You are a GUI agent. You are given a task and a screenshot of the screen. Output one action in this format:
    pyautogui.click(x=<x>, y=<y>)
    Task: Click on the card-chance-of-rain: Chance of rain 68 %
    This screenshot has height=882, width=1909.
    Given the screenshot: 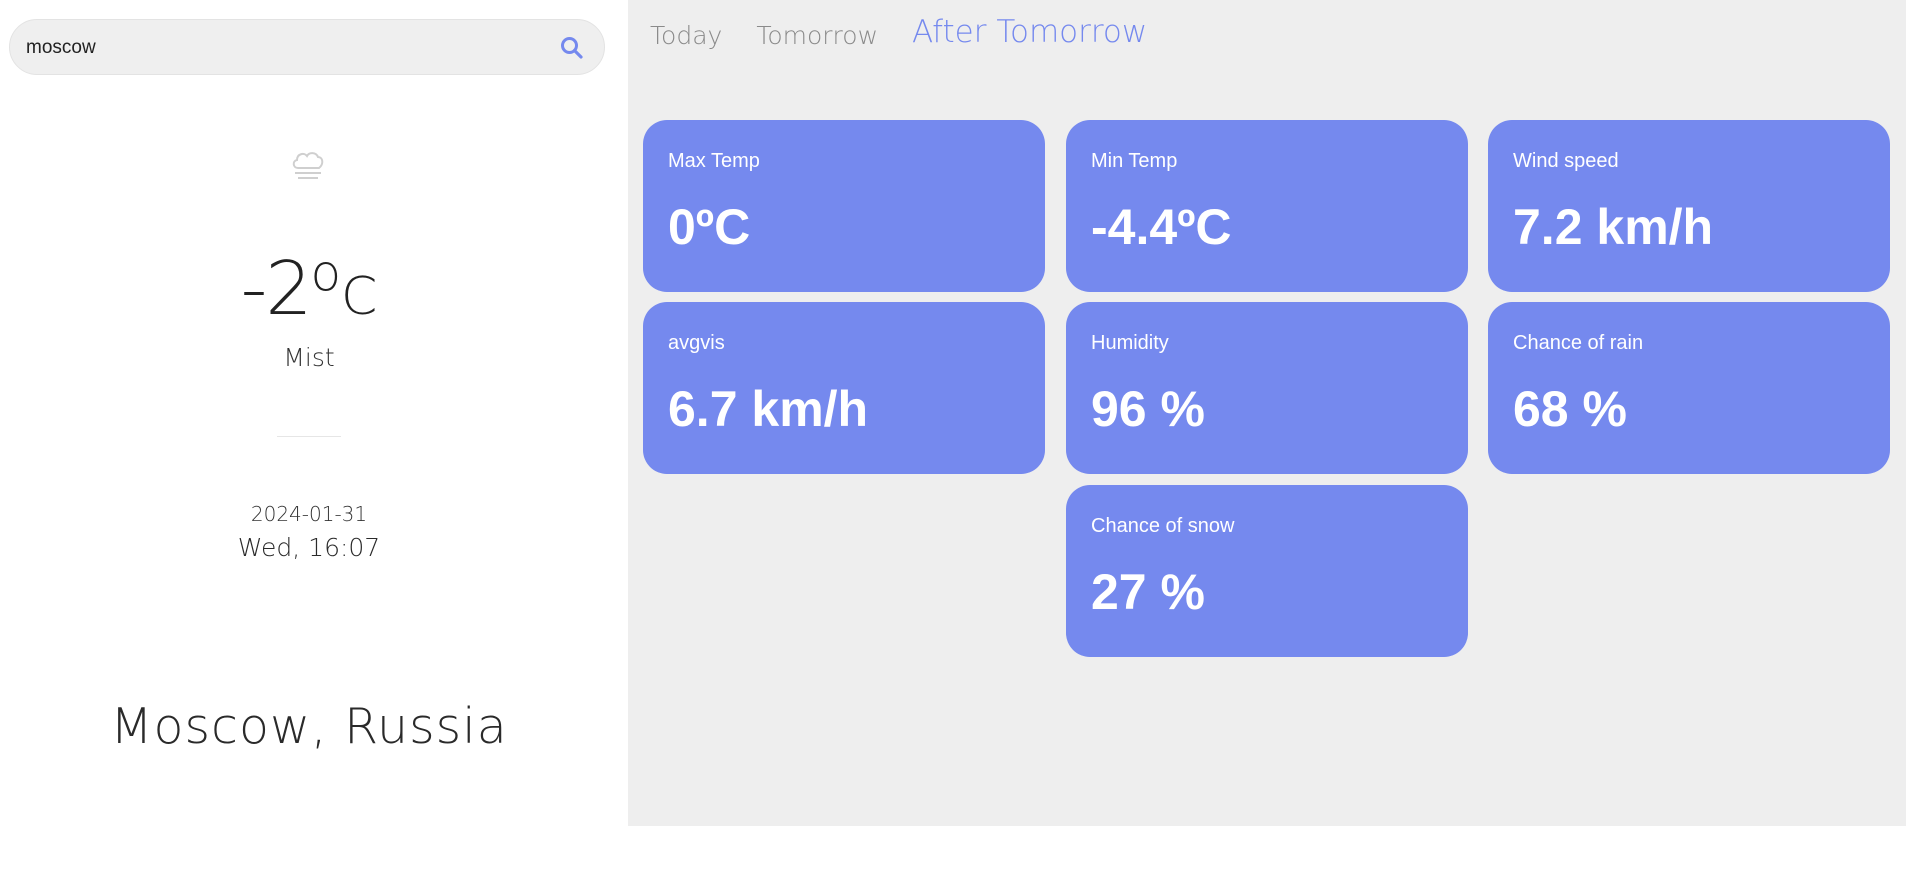 What is the action you would take?
    pyautogui.click(x=1689, y=388)
    